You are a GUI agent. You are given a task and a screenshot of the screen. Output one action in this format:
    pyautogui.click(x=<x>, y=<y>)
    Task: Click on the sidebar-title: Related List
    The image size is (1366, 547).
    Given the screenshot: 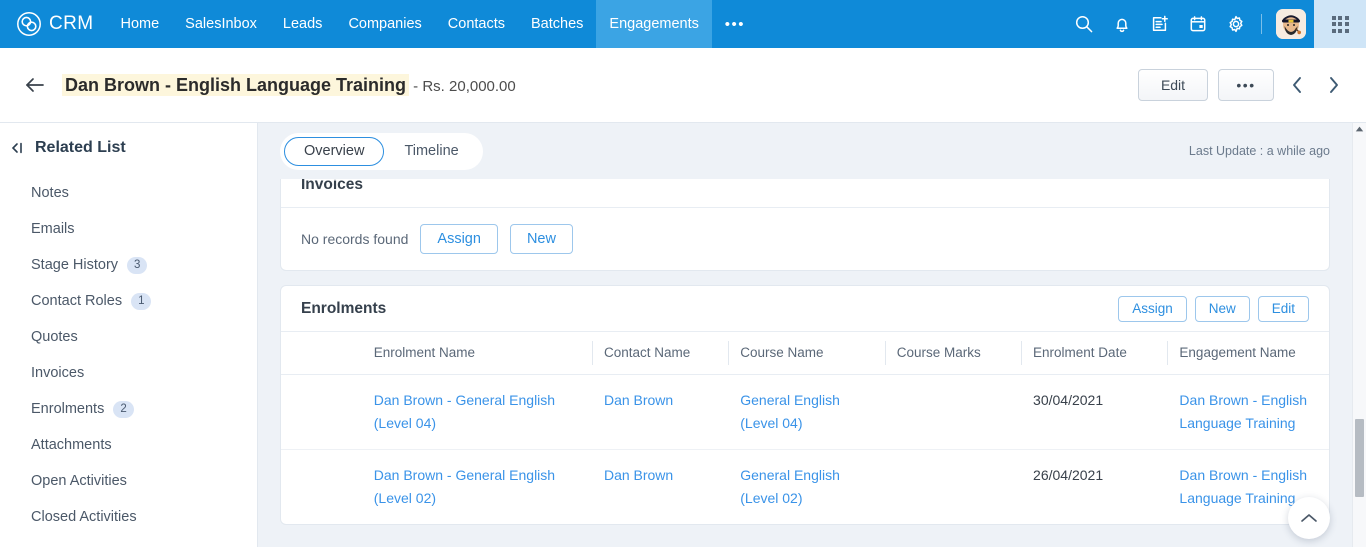 What is the action you would take?
    pyautogui.click(x=80, y=147)
    